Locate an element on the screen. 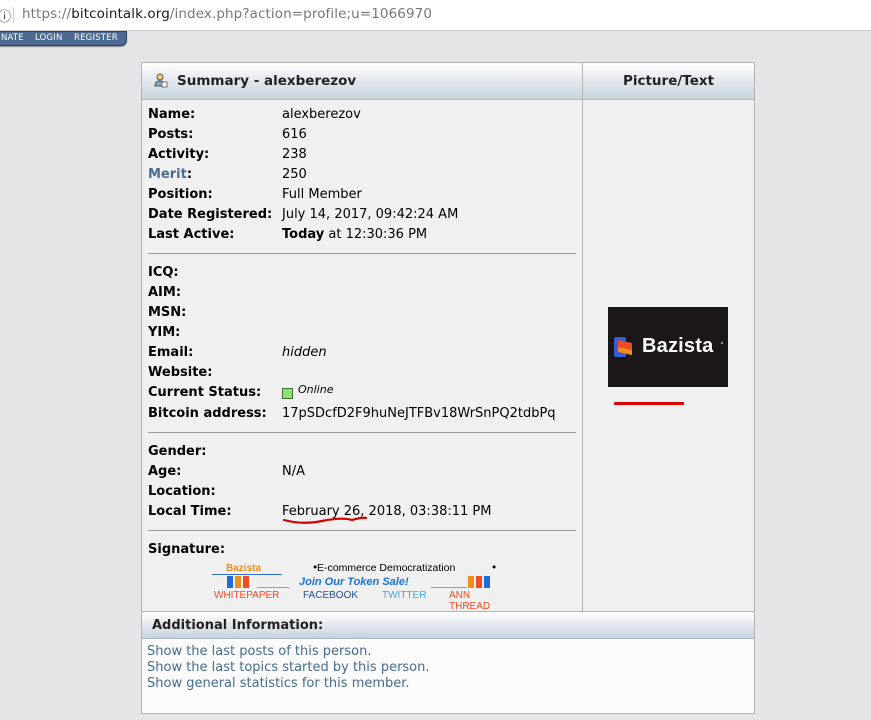 This screenshot has width=871, height=720. sig-link-whitepaper: WHITEPAPER is located at coordinates (246, 595).